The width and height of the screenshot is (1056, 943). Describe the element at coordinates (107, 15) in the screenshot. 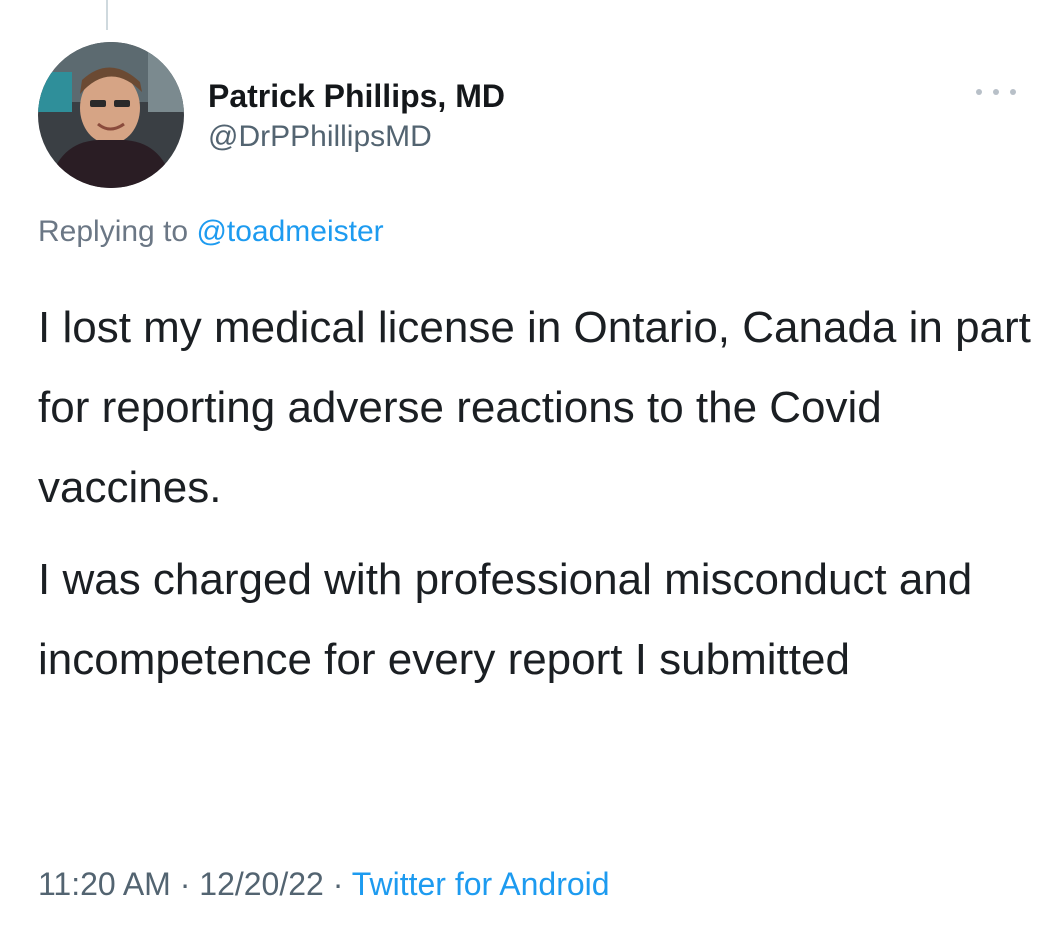

I see `thread-connector-line` at that location.